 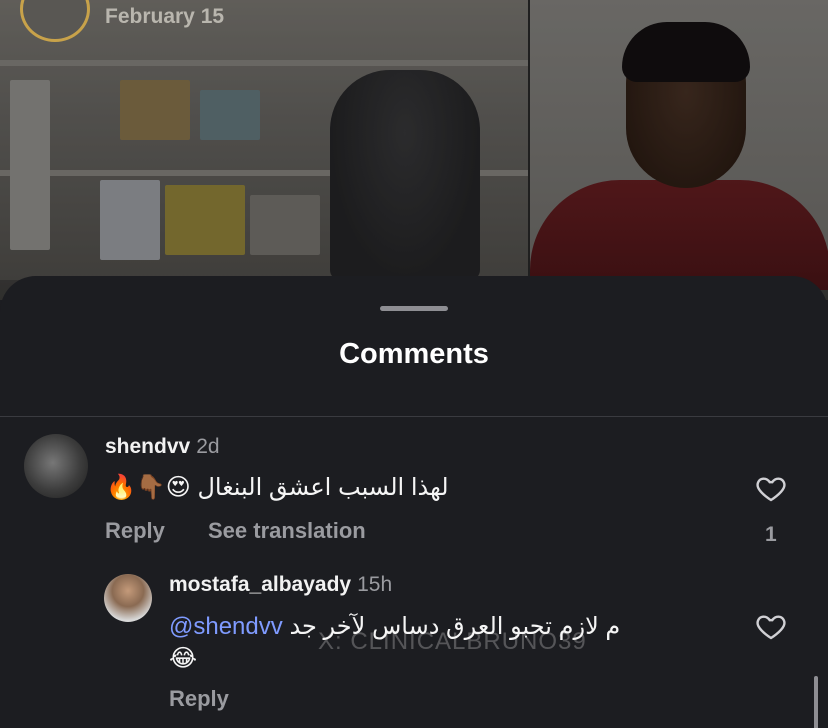 What do you see at coordinates (260, 584) in the screenshot?
I see `username-text: mostafa_albayady` at bounding box center [260, 584].